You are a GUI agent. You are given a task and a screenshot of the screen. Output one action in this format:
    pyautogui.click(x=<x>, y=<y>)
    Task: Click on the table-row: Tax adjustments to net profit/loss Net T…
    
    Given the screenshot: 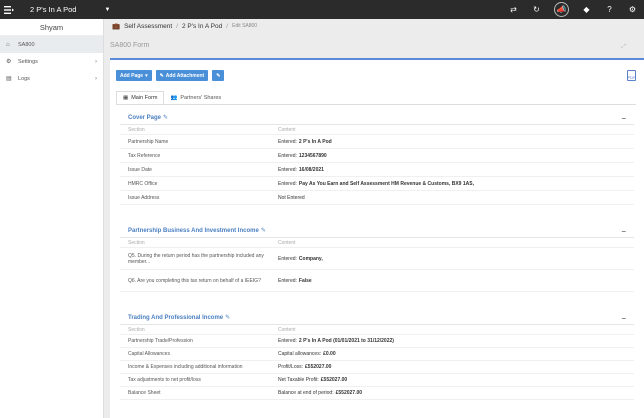 What is the action you would take?
    pyautogui.click(x=377, y=380)
    